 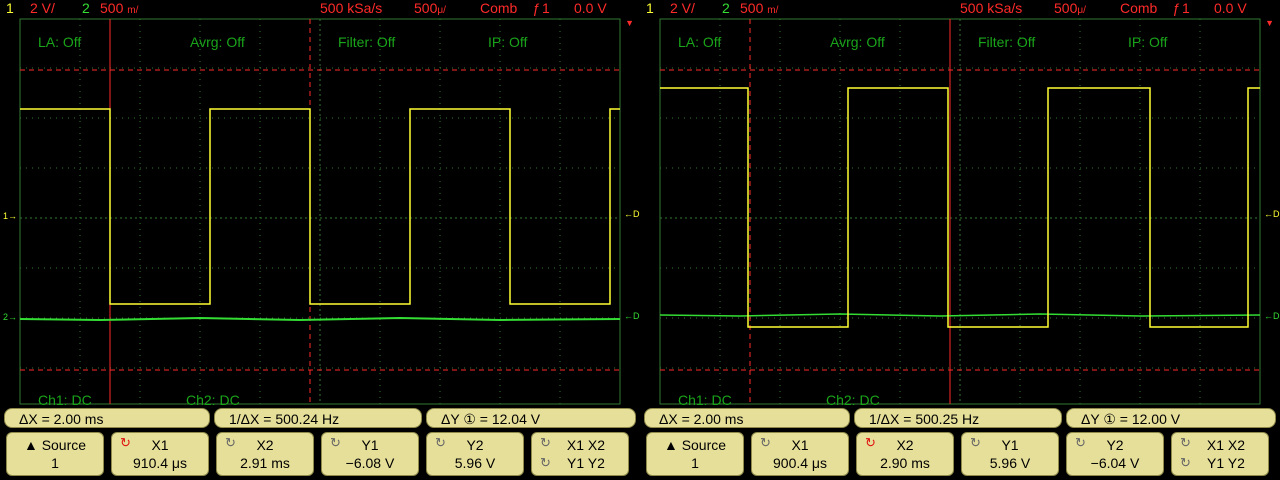 I want to click on delta-y-readout: ΔY ① = 12.00 V, so click(x=1171, y=418).